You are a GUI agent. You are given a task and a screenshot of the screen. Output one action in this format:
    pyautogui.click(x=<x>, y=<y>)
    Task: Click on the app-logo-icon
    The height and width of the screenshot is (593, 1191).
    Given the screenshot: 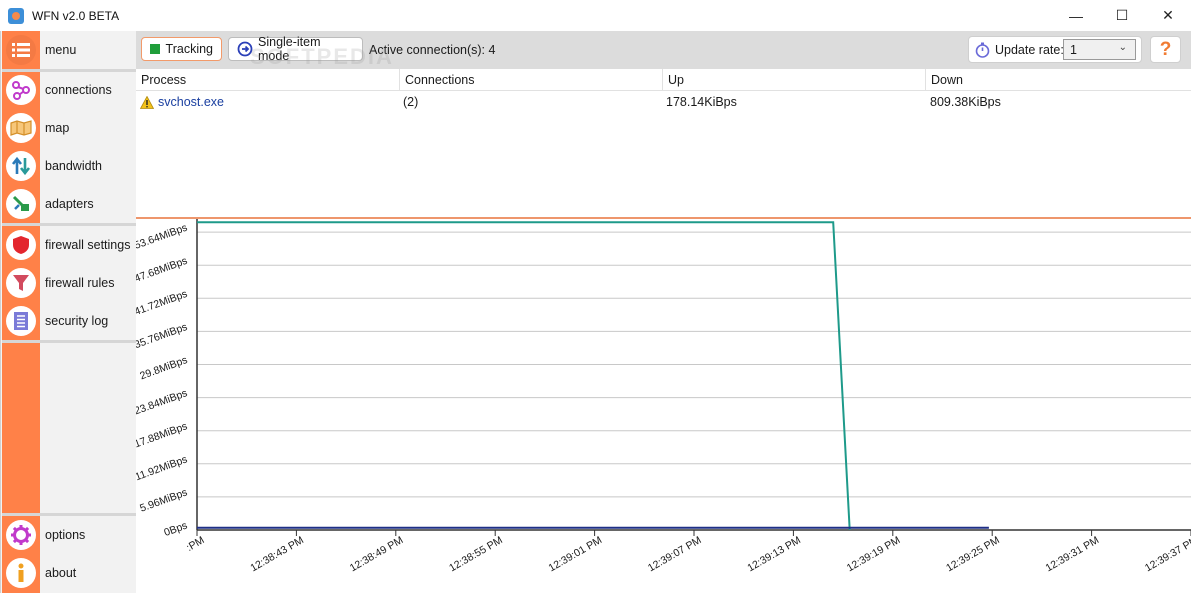 What is the action you would take?
    pyautogui.click(x=16, y=15)
    